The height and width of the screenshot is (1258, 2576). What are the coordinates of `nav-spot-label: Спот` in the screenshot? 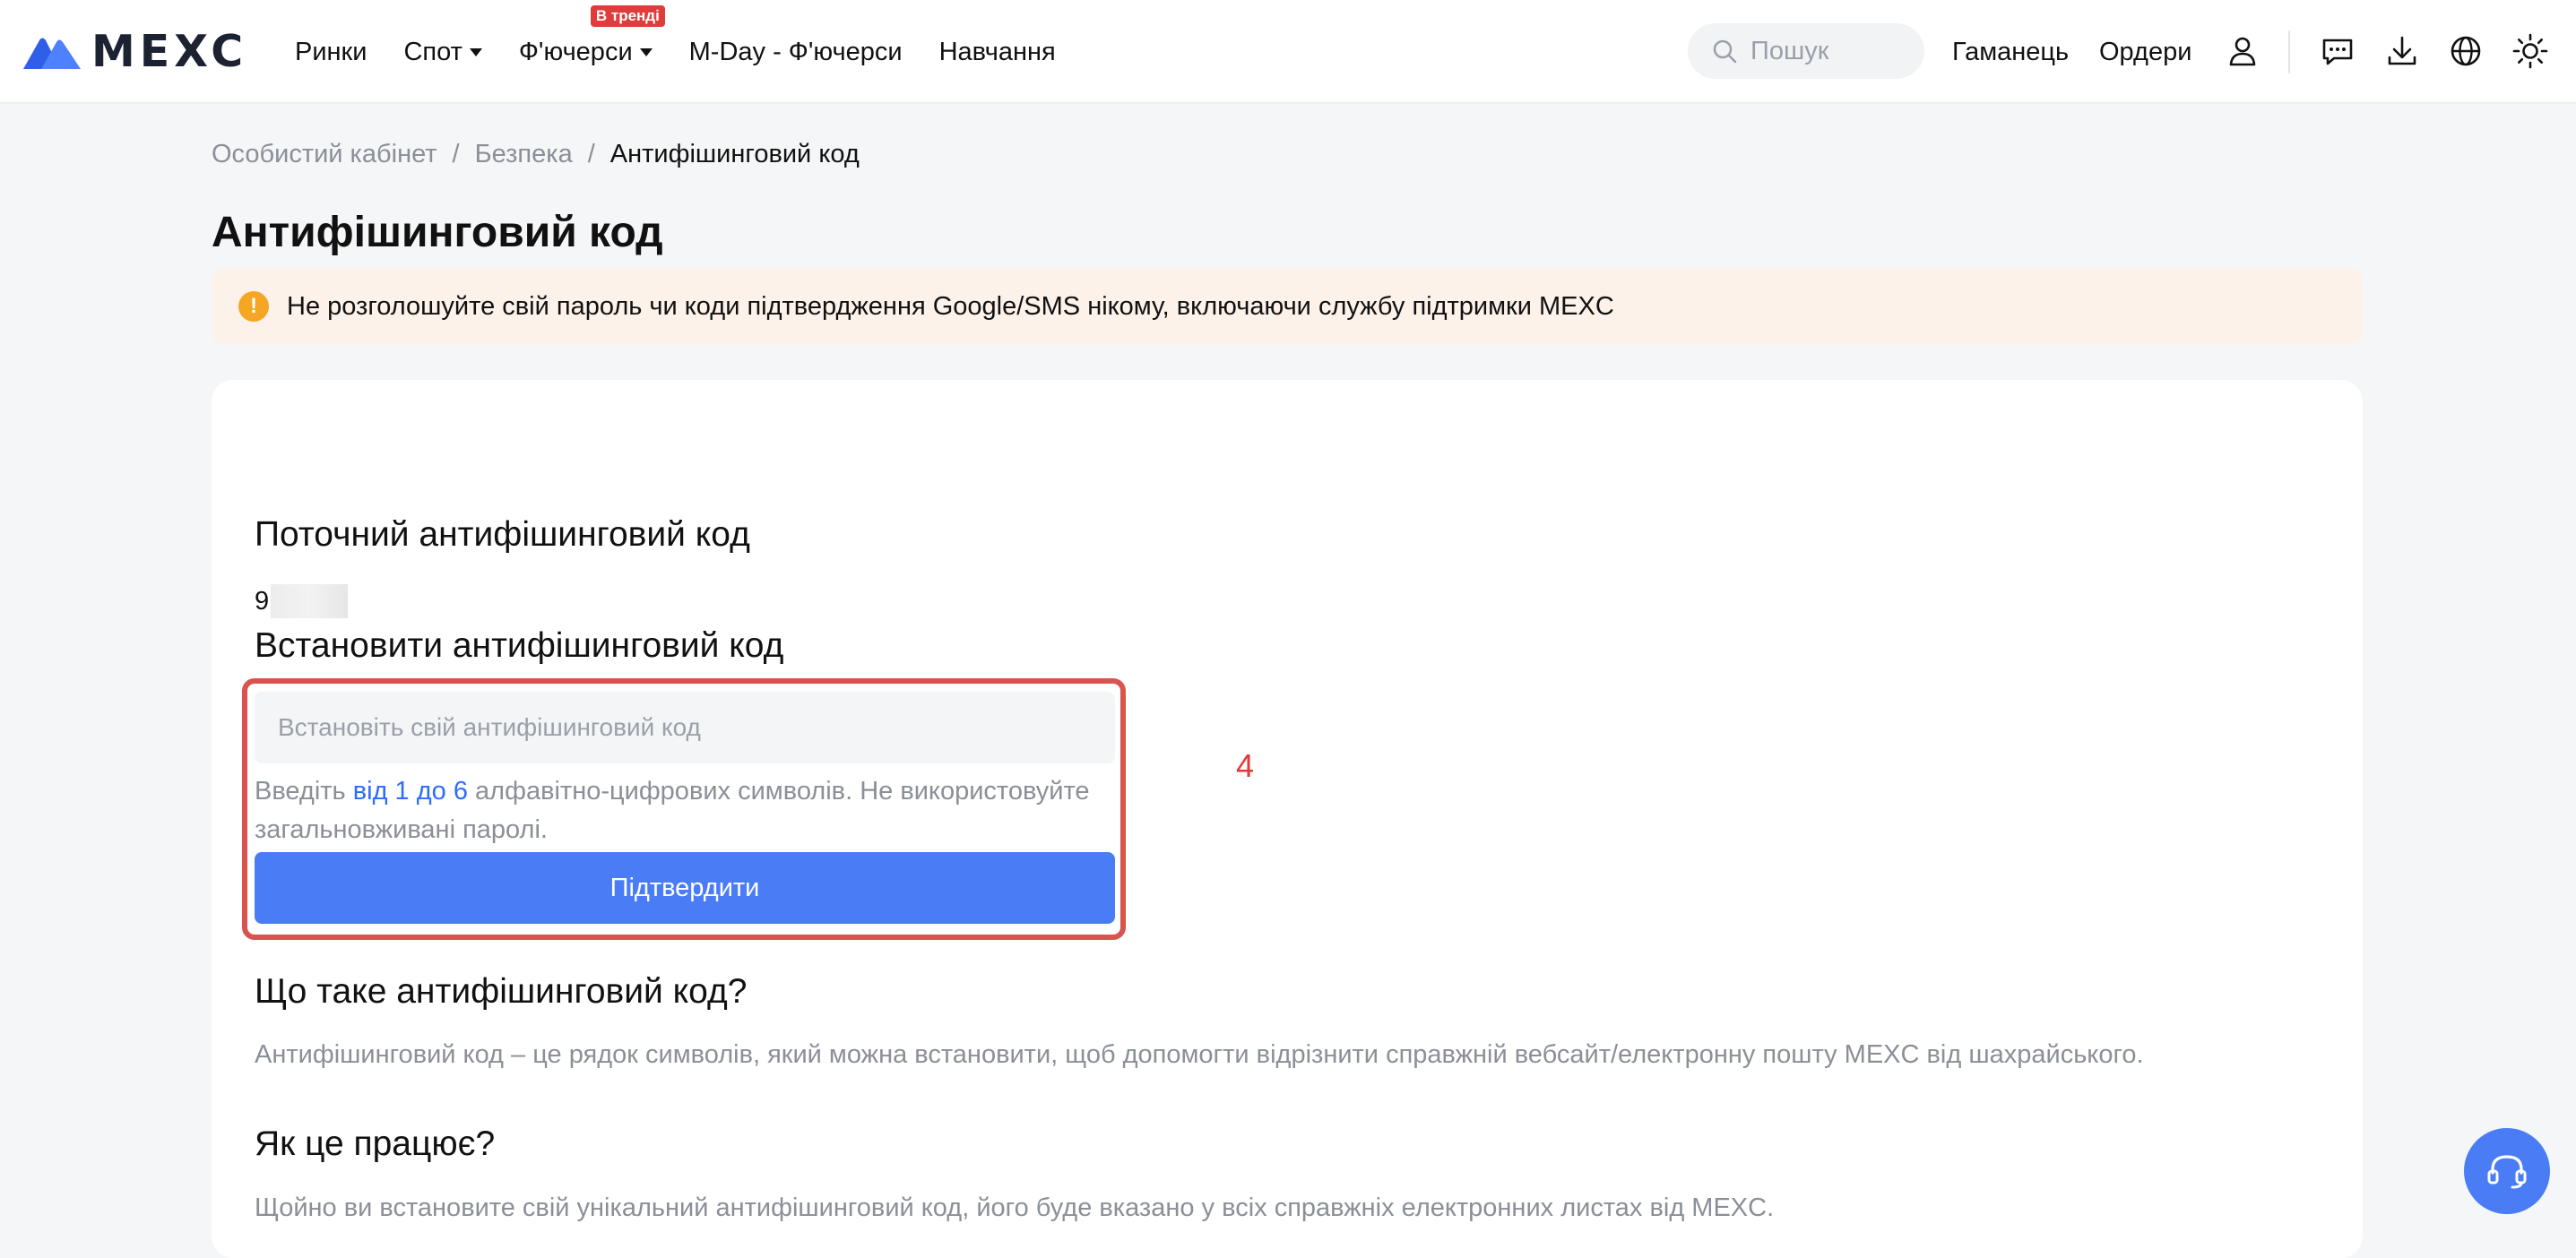 It's located at (432, 51).